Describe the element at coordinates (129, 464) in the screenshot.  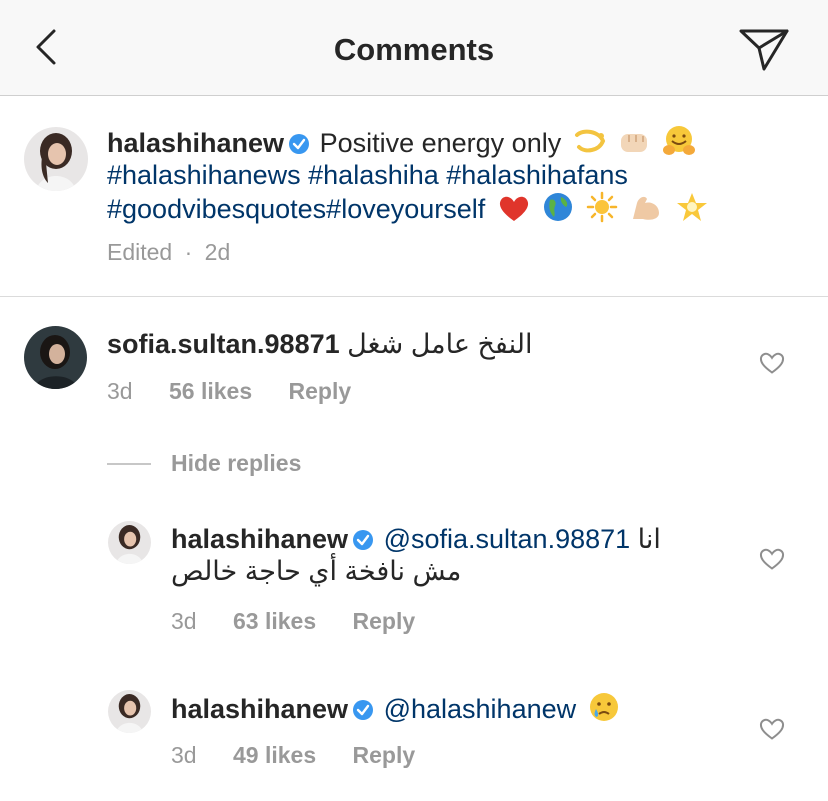
I see `hide-replies-divider` at that location.